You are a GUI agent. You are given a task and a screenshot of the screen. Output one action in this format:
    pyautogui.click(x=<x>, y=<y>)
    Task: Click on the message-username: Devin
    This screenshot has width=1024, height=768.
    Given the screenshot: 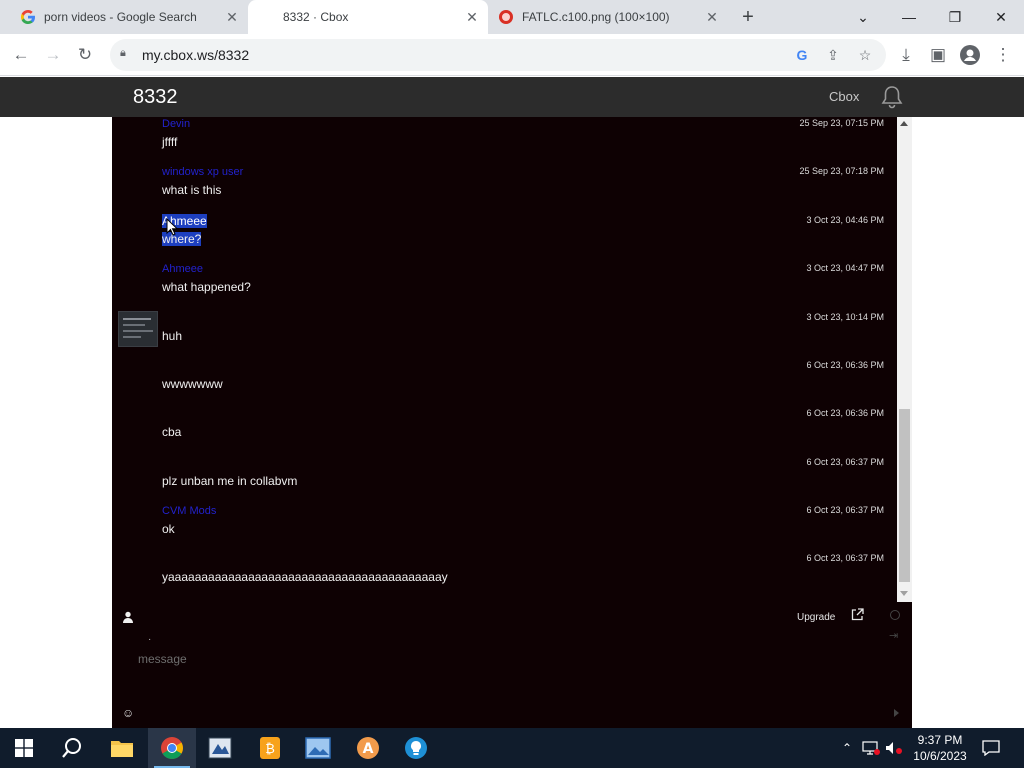 What is the action you would take?
    pyautogui.click(x=176, y=124)
    